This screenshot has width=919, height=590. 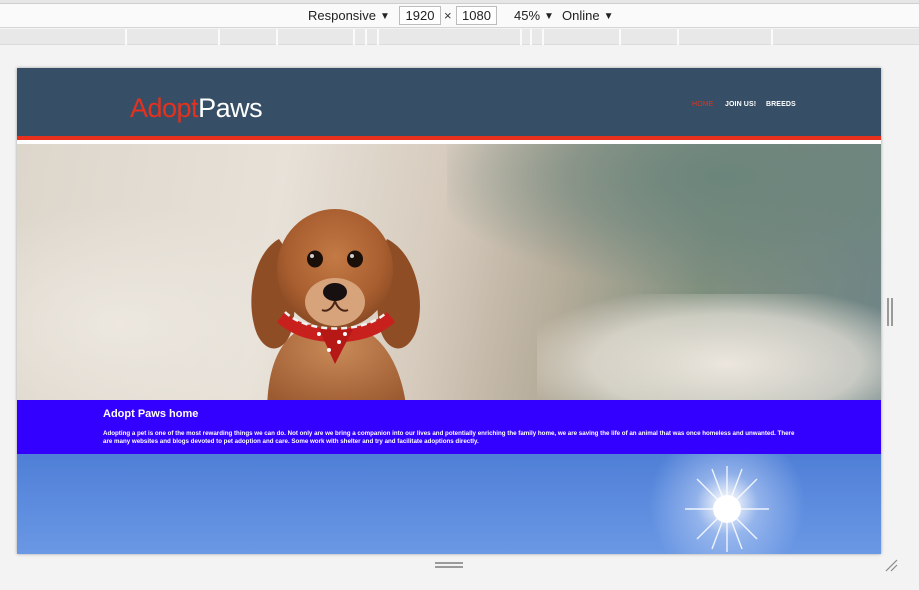 I want to click on device-toolbar: Responsive ▼ 1920 × 1080 45% ▼ Online ▼, so click(x=459, y=16).